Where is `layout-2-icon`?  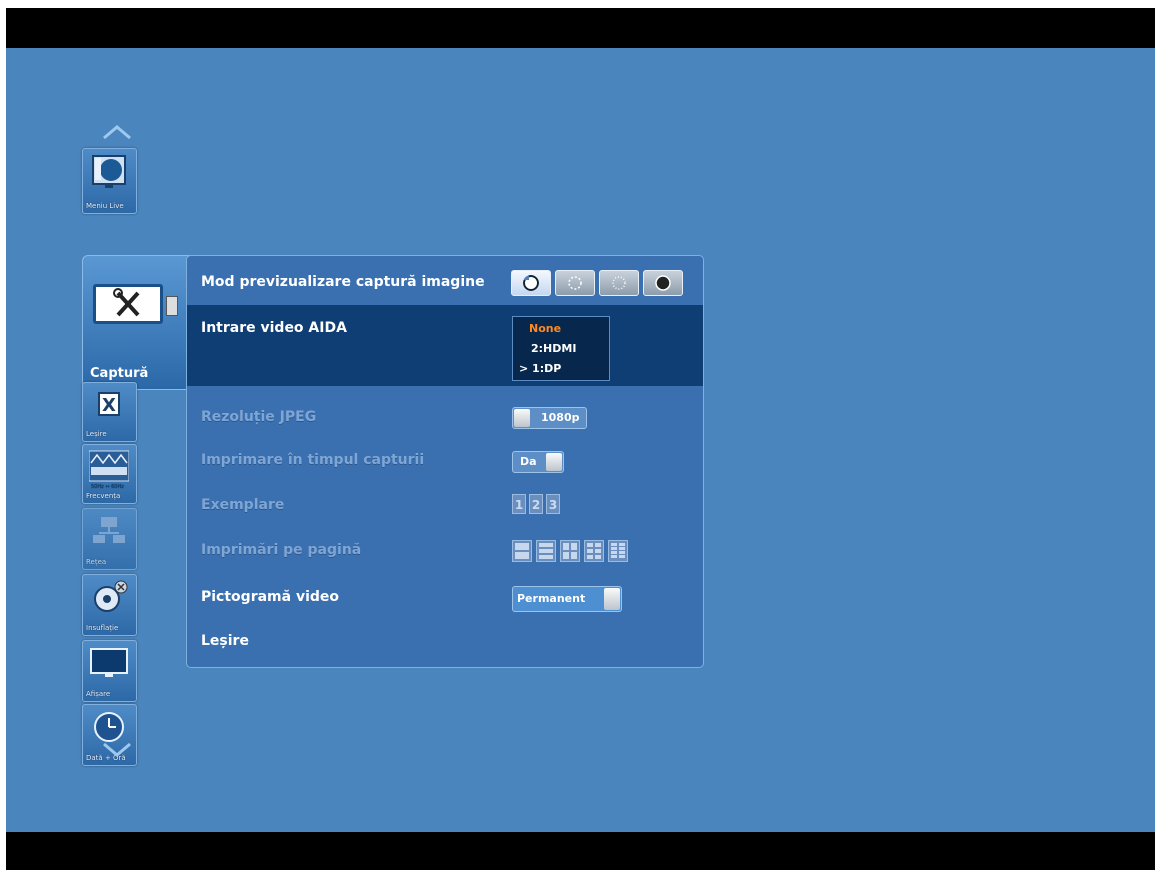 layout-2-icon is located at coordinates (522, 551).